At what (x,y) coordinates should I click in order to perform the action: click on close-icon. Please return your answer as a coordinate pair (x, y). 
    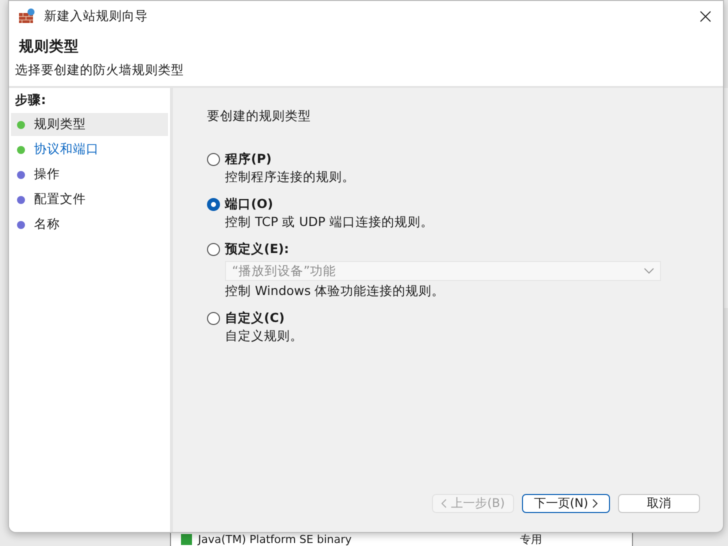
    Looking at the image, I should click on (705, 16).